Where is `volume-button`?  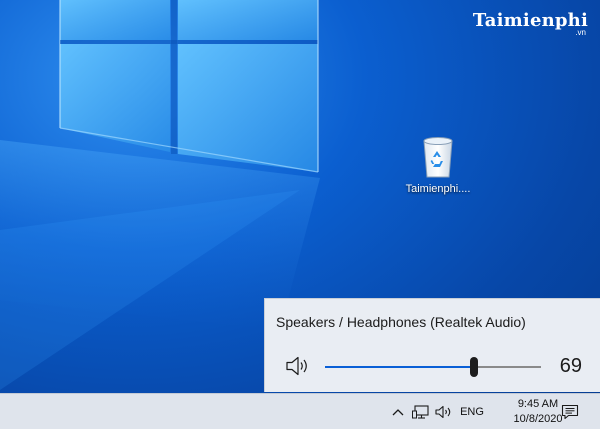 volume-button is located at coordinates (444, 411).